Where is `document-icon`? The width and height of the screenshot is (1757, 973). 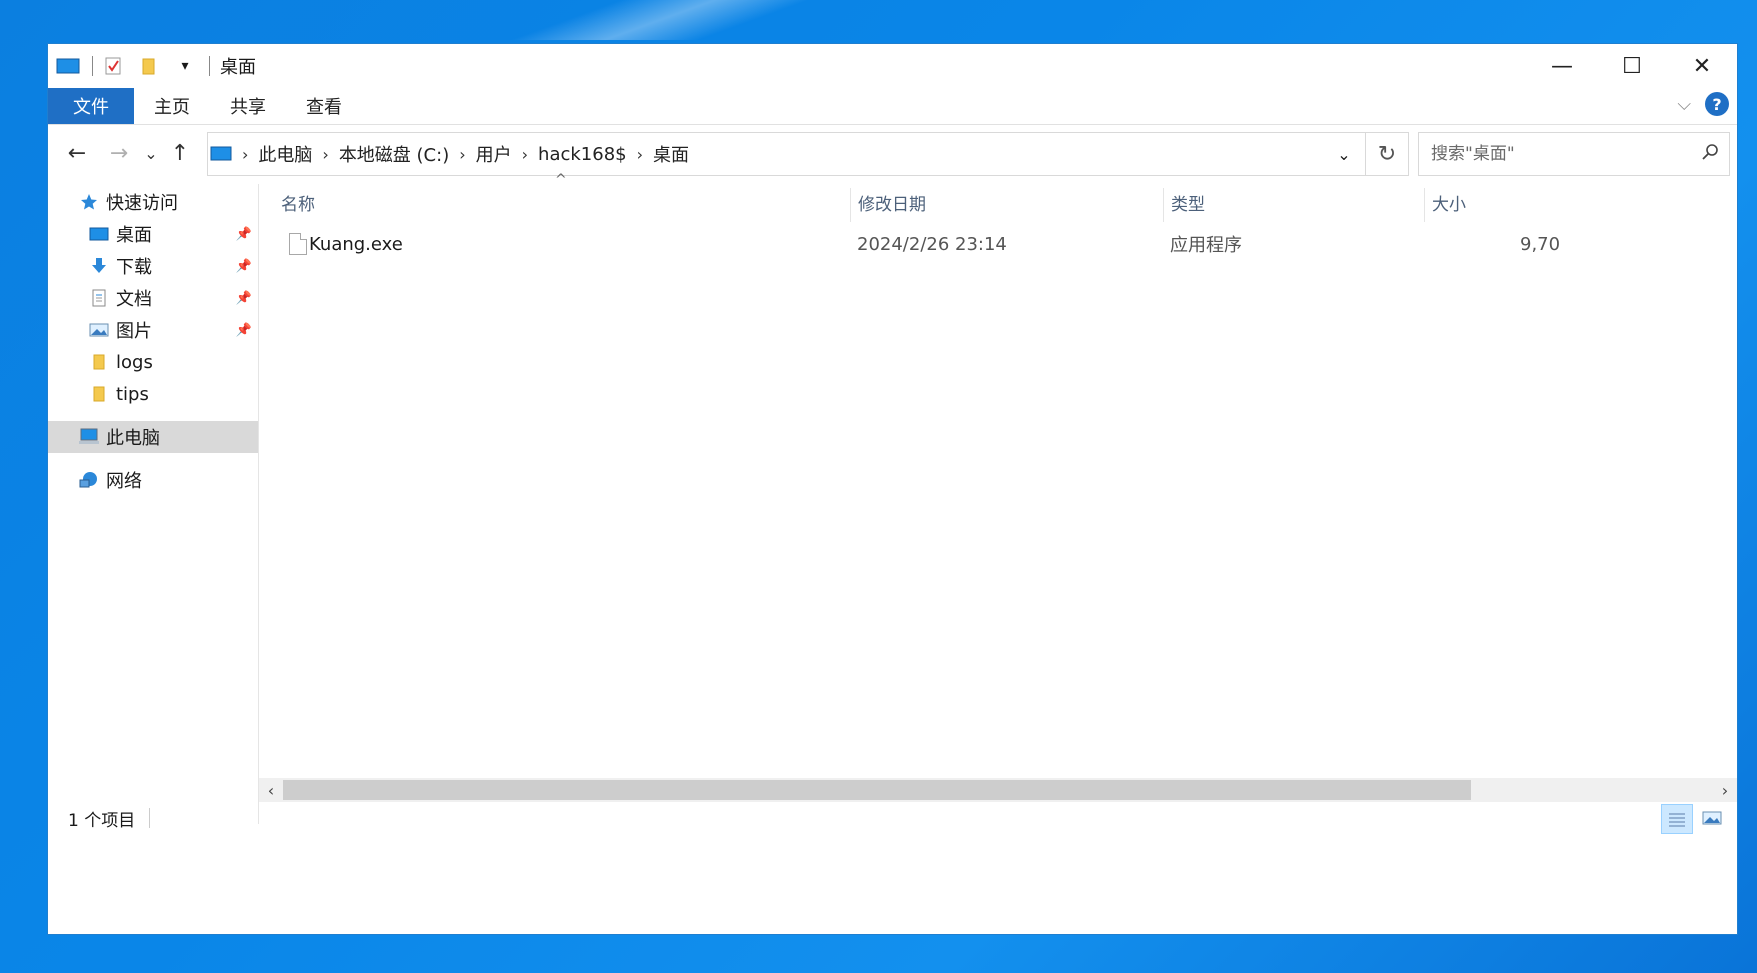
document-icon is located at coordinates (99, 298).